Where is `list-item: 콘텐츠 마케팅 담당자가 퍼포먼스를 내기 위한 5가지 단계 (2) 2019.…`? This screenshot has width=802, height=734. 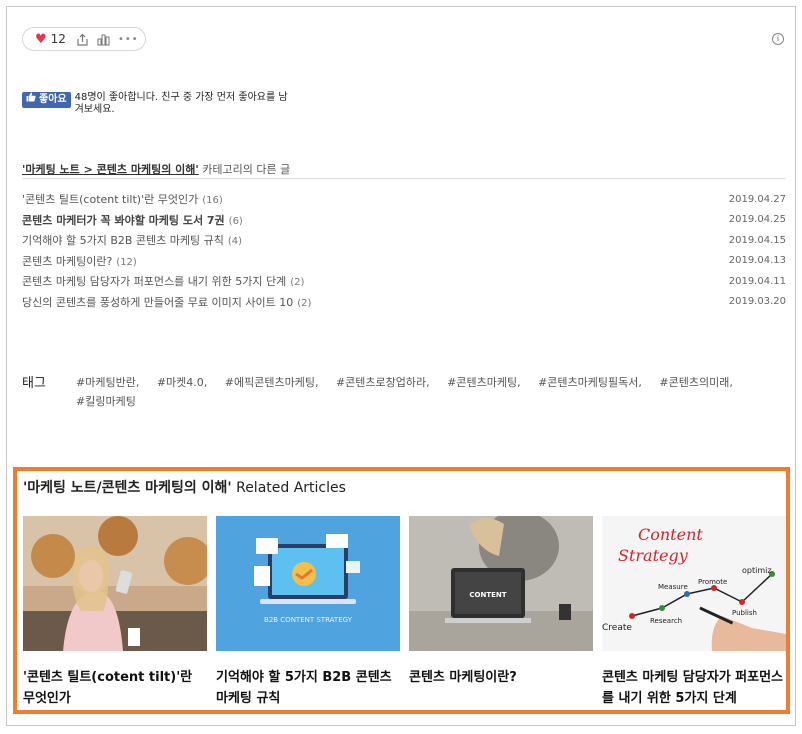 list-item: 콘텐츠 마케팅 담당자가 퍼포먼스를 내기 위한 5가지 단계 (2) 2019.… is located at coordinates (404, 281).